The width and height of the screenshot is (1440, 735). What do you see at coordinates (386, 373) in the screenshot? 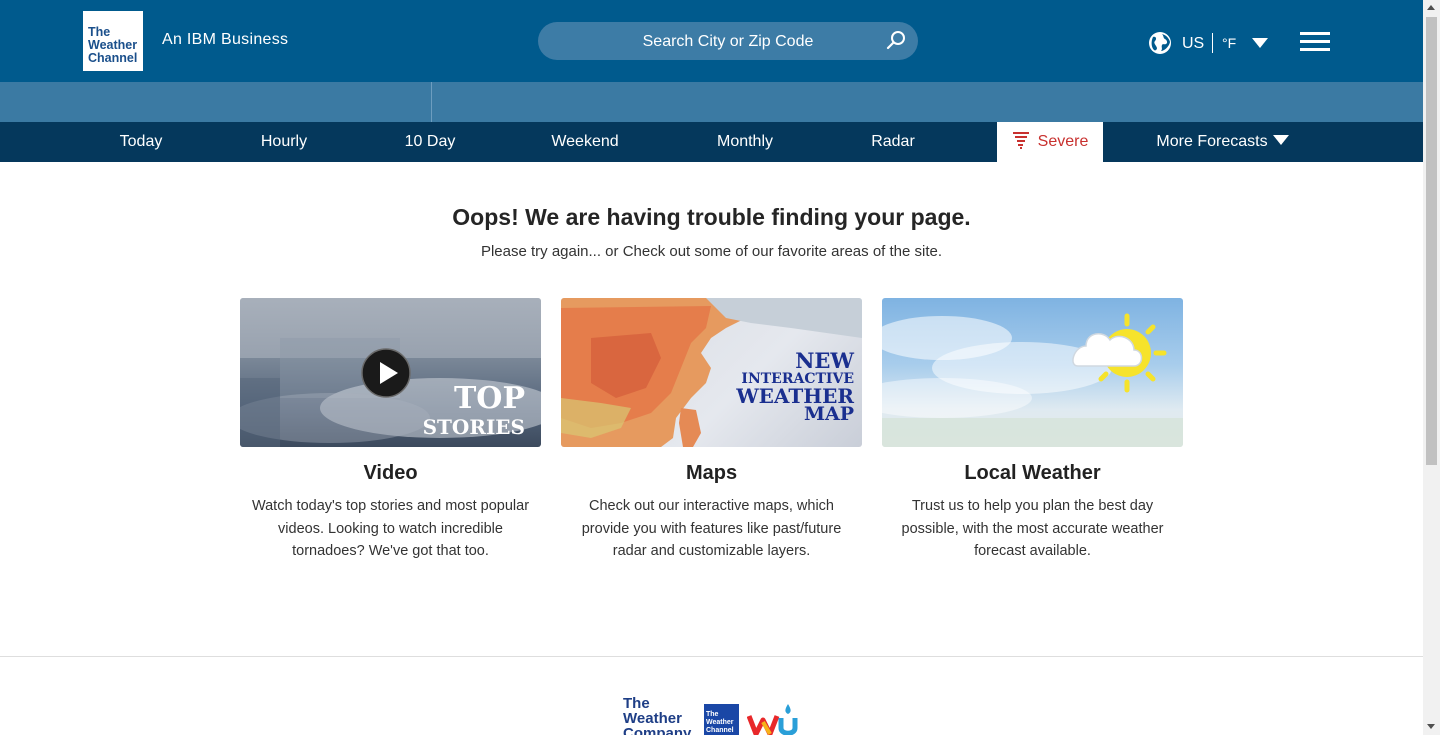
I see `play-icon` at bounding box center [386, 373].